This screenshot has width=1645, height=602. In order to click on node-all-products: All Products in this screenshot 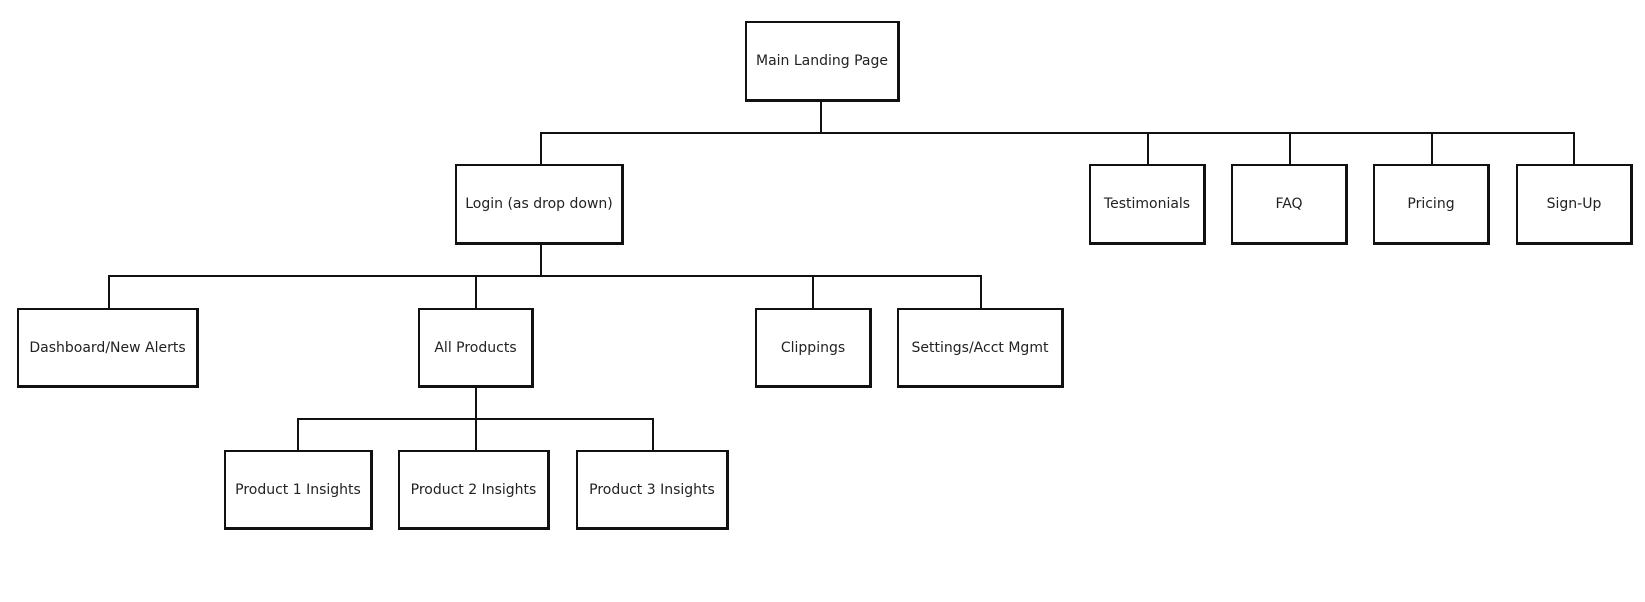, I will do `click(476, 348)`.